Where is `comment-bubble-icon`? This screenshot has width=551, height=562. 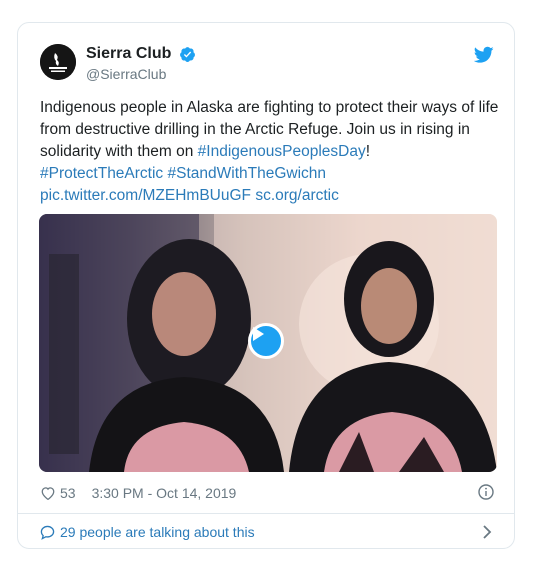 comment-bubble-icon is located at coordinates (47, 532).